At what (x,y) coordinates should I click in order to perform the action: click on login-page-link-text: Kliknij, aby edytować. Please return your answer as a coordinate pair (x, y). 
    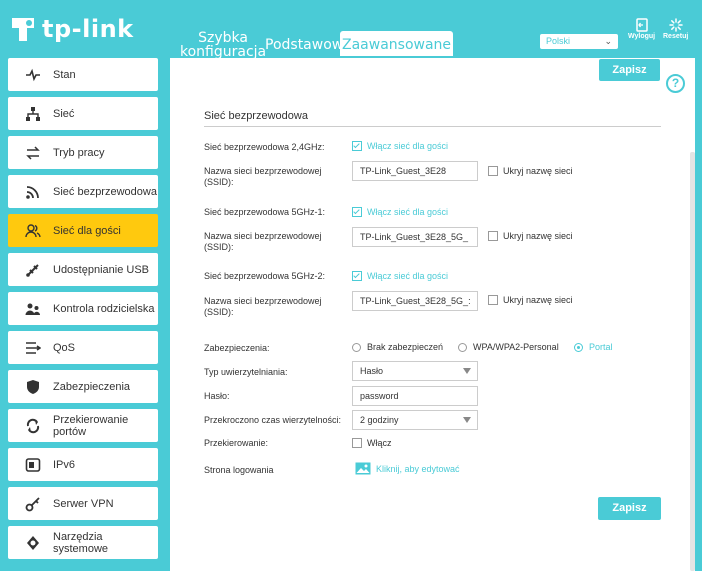
    Looking at the image, I should click on (418, 468).